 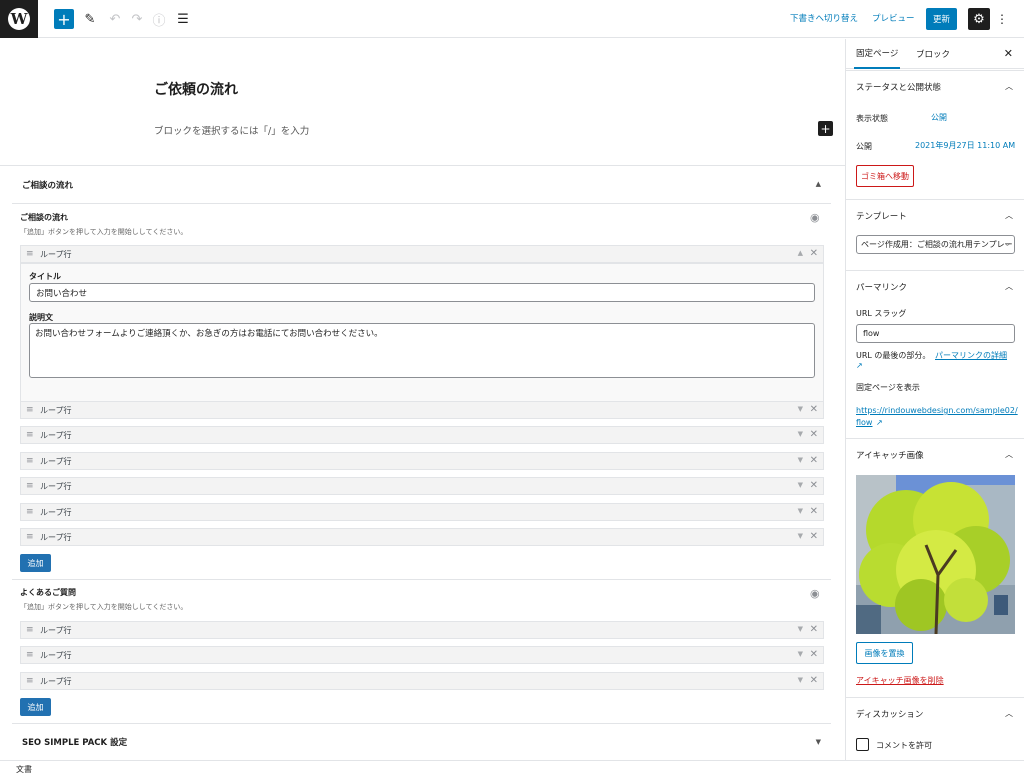 I want to click on page-url-link: https://rindouwebdesign.com/sample02/, so click(x=937, y=410).